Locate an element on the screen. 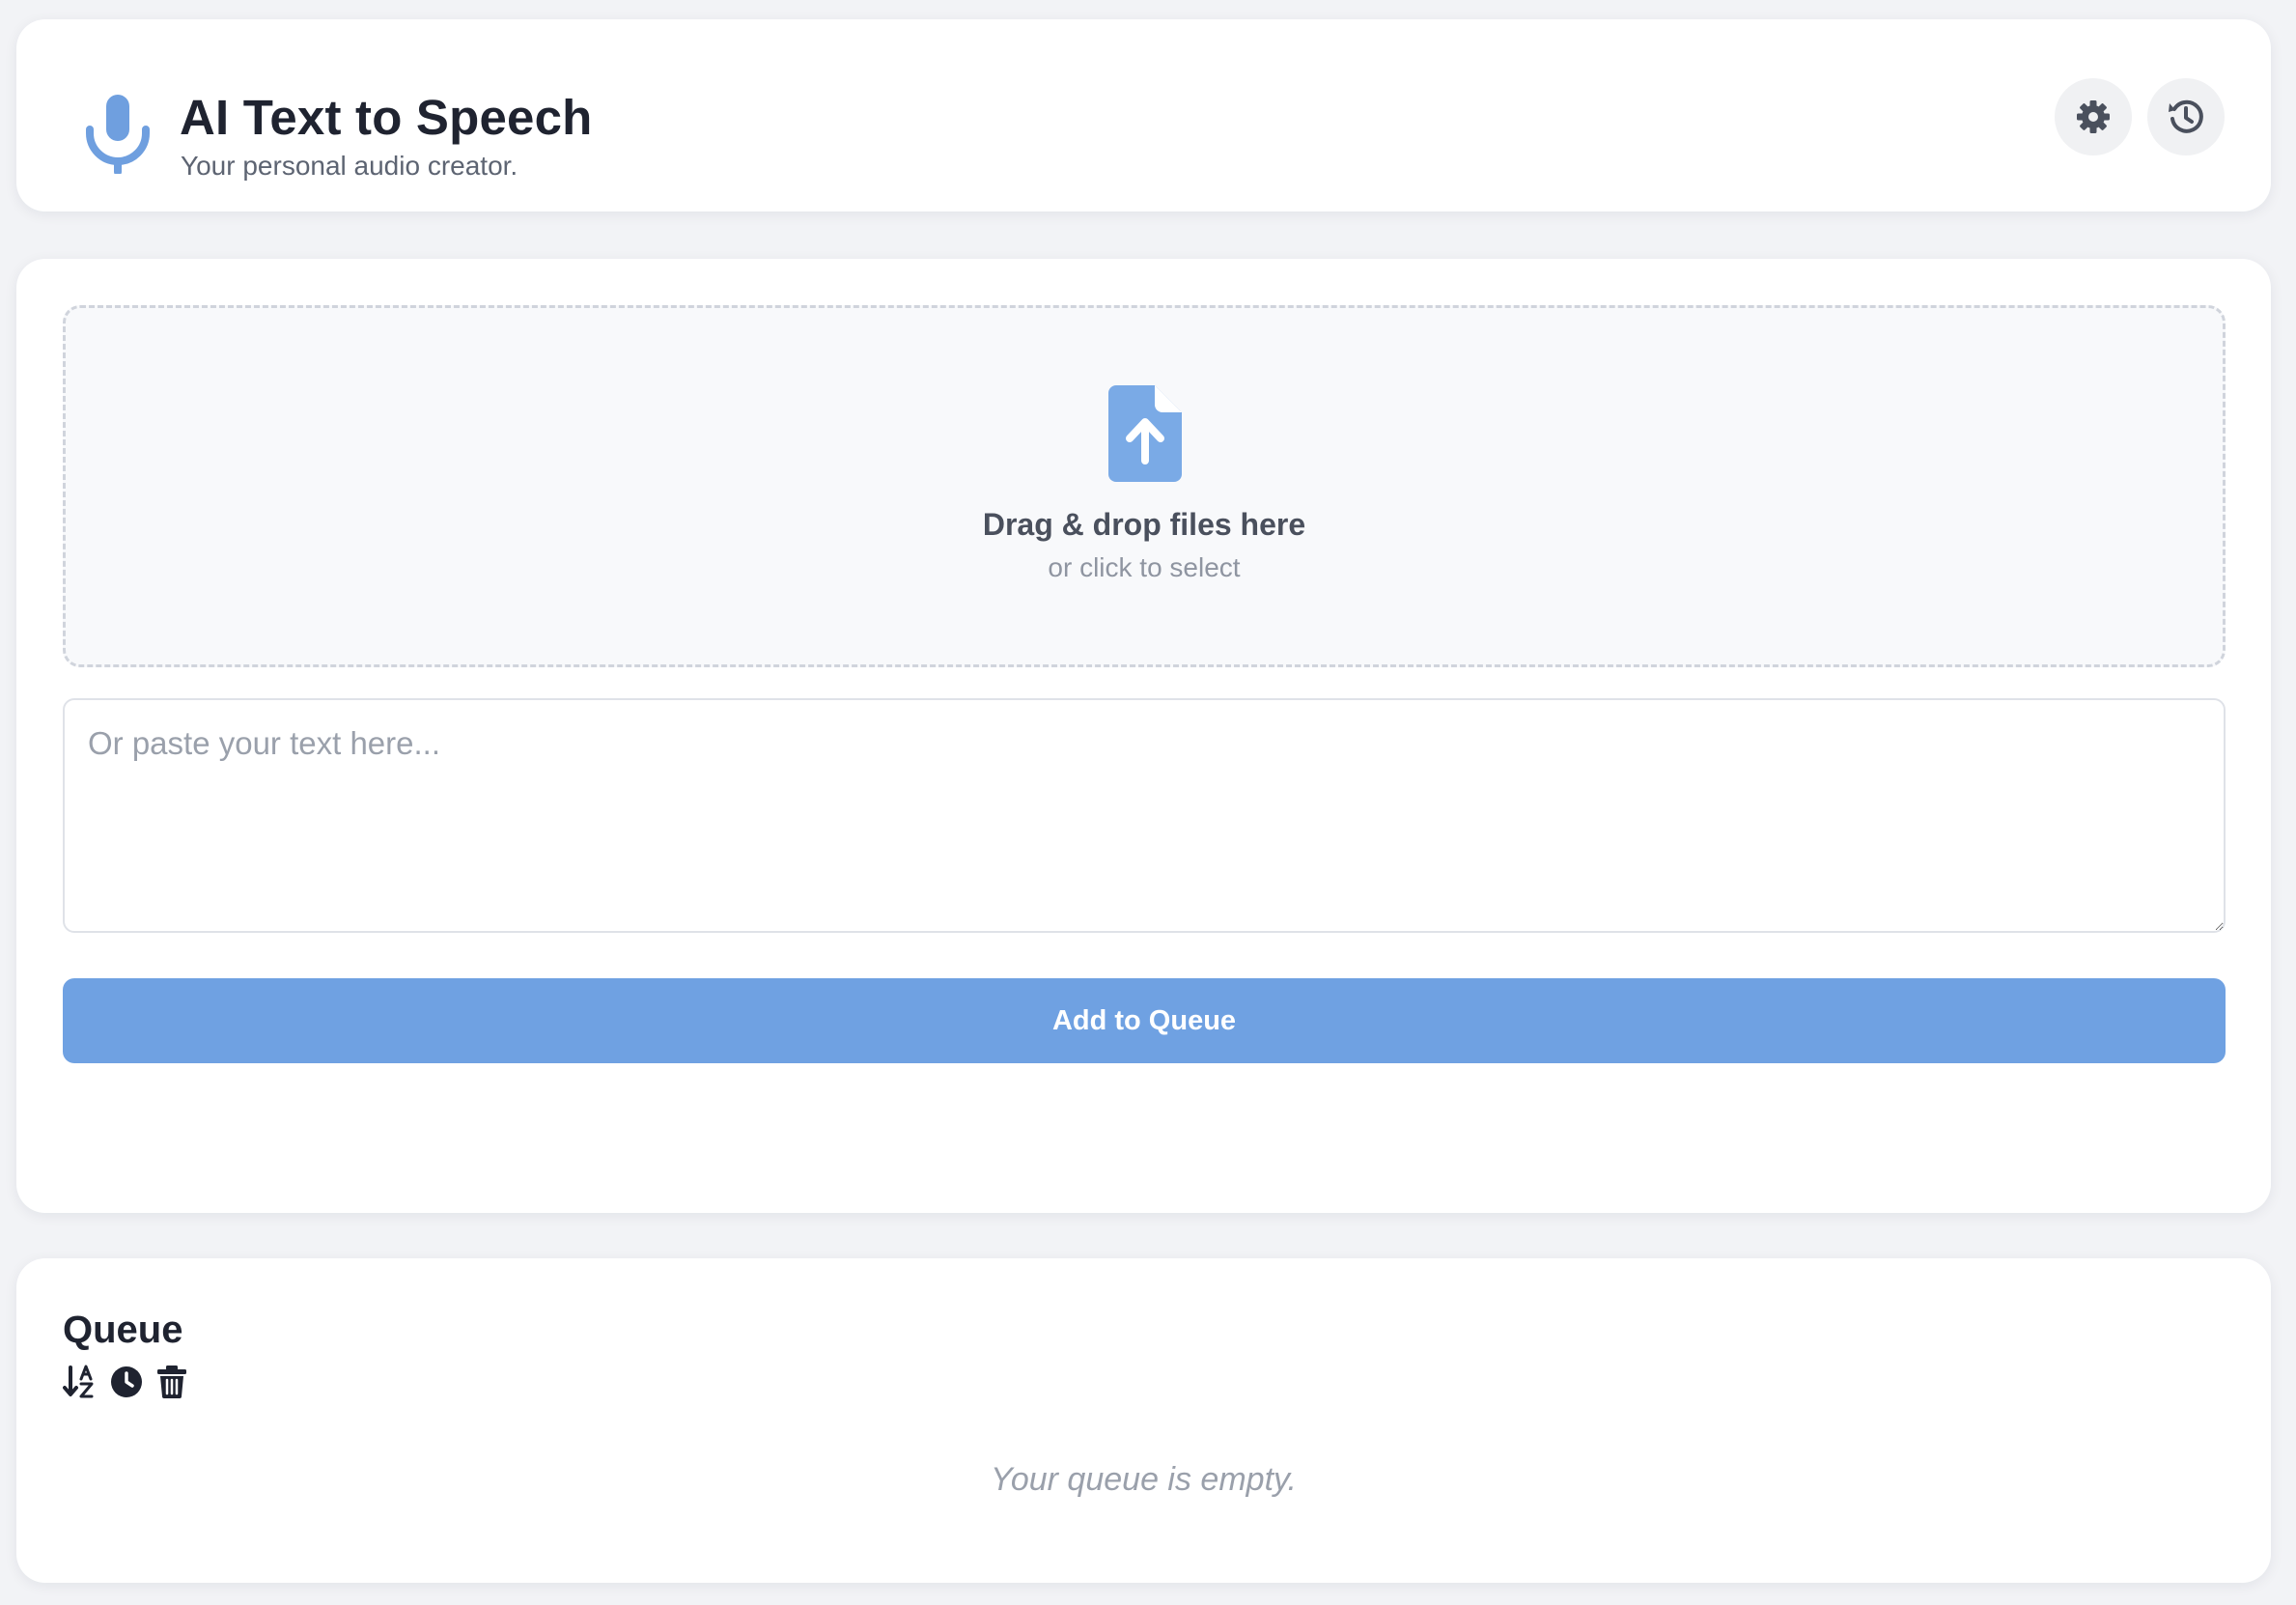 The width and height of the screenshot is (2296, 1605). dropzone-subtitle: or click to select is located at coordinates (1144, 567).